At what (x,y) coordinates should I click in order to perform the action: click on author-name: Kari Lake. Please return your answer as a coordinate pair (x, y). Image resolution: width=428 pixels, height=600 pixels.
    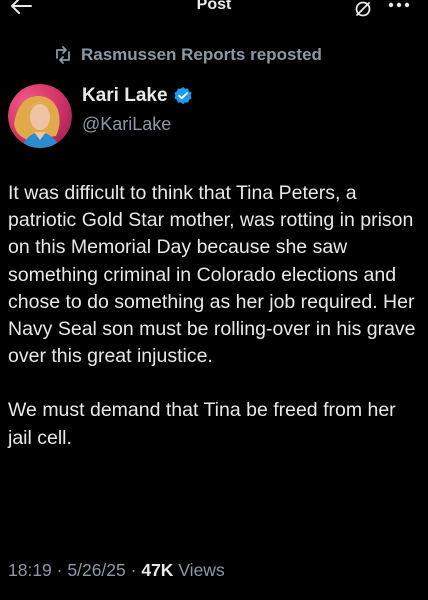
    Looking at the image, I should click on (125, 96).